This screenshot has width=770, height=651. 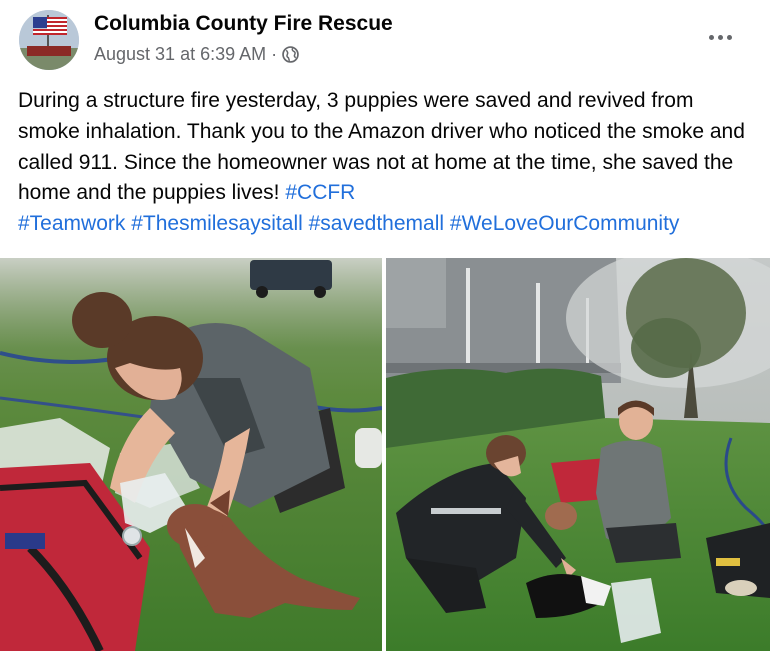 I want to click on hashtag-ccfr: #CCFR, so click(x=320, y=192).